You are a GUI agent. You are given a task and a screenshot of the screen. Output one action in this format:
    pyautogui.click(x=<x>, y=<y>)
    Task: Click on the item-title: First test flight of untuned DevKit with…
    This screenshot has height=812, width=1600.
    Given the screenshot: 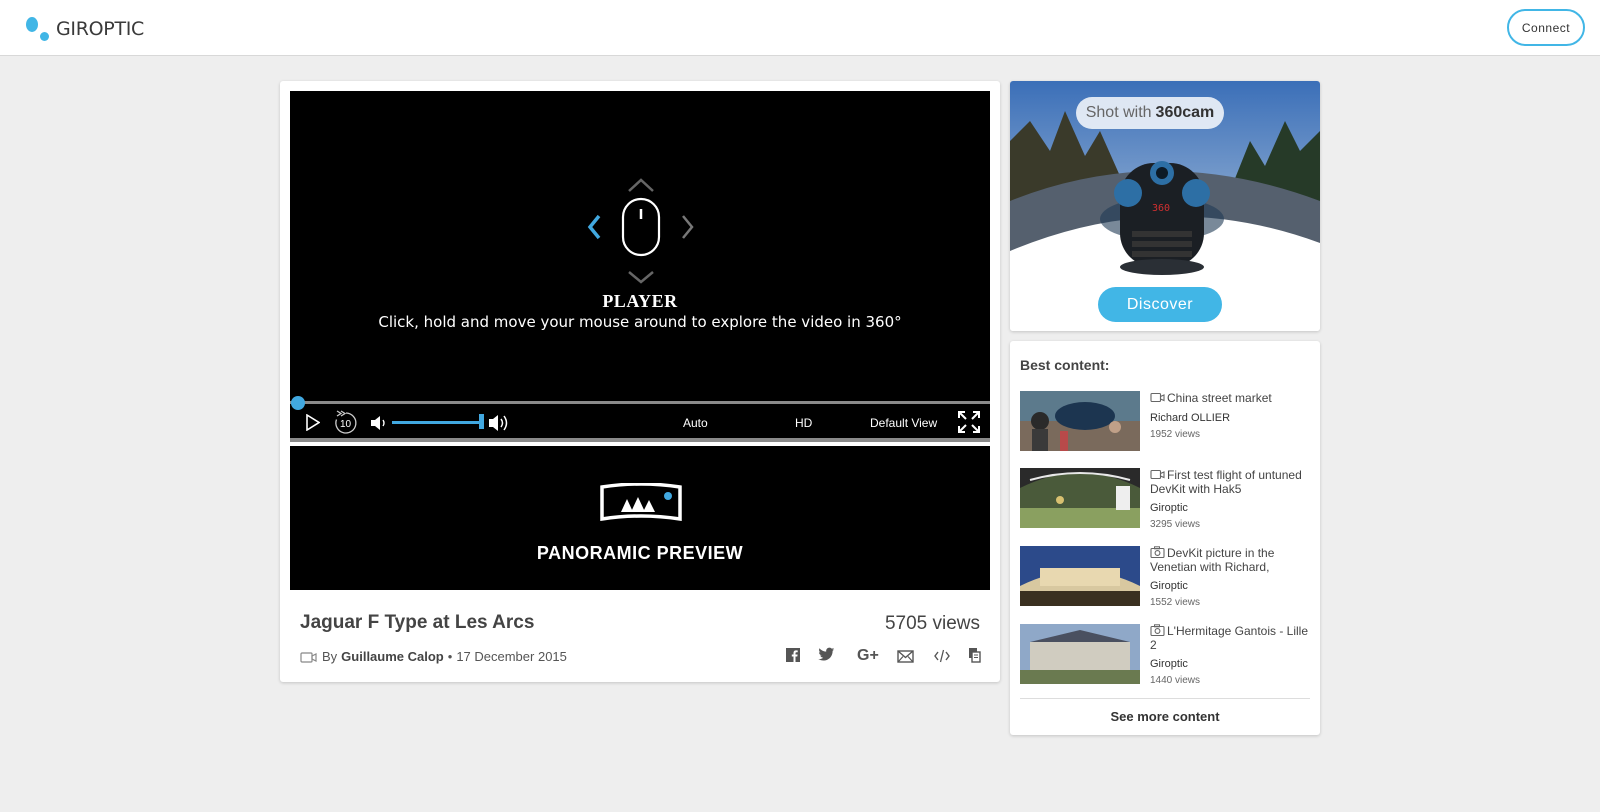 What is the action you would take?
    pyautogui.click(x=1230, y=482)
    